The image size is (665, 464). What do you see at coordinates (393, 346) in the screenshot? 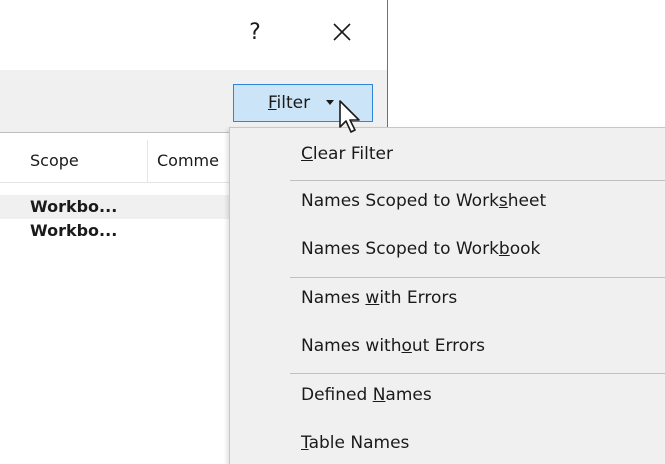
I see `menu-item-names-without-errors: Names without Errors` at bounding box center [393, 346].